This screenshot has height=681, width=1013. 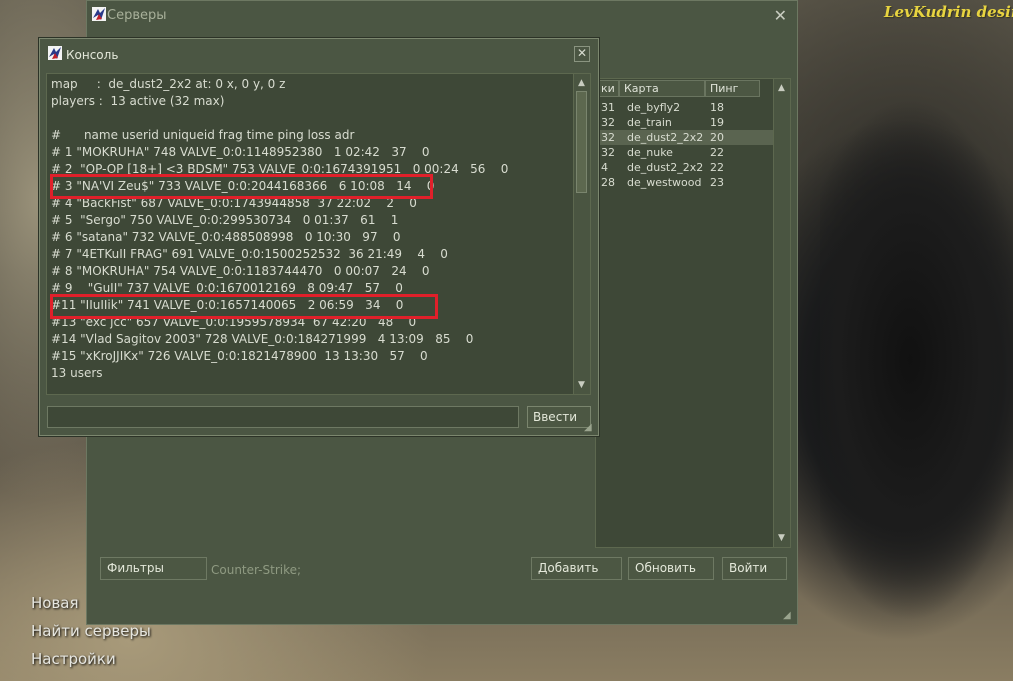 I want to click on menu-item-settings: Настройки, so click(x=73, y=659).